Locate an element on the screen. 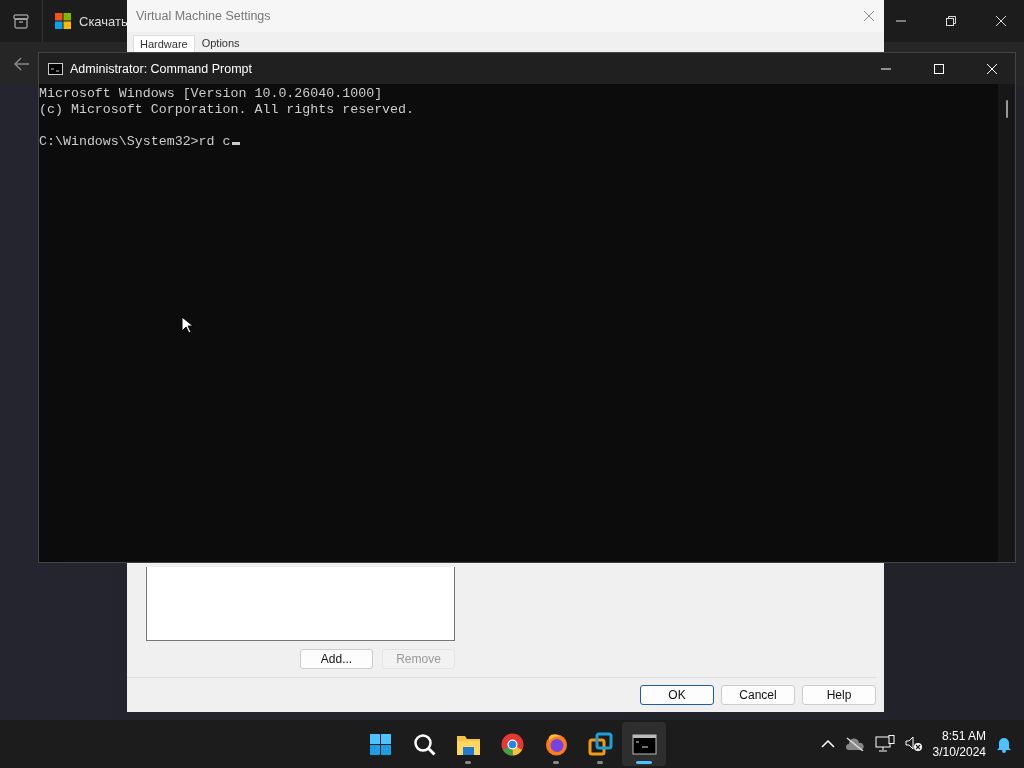 The image size is (1024, 768). tab: Options is located at coordinates (220, 43).